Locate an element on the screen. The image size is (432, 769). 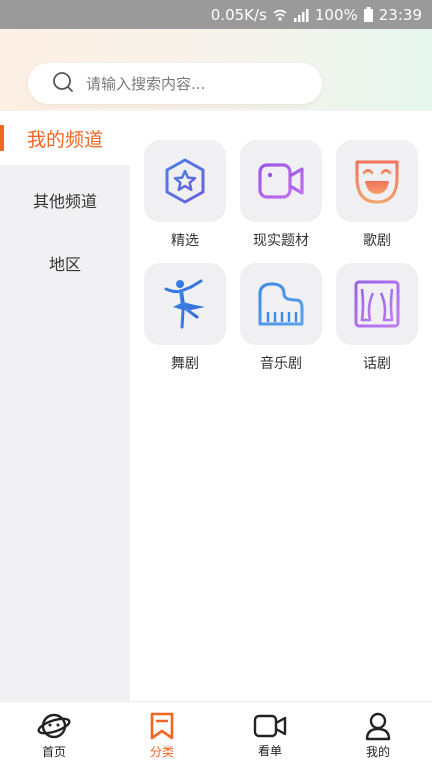
battery-percent: 100% is located at coordinates (336, 14).